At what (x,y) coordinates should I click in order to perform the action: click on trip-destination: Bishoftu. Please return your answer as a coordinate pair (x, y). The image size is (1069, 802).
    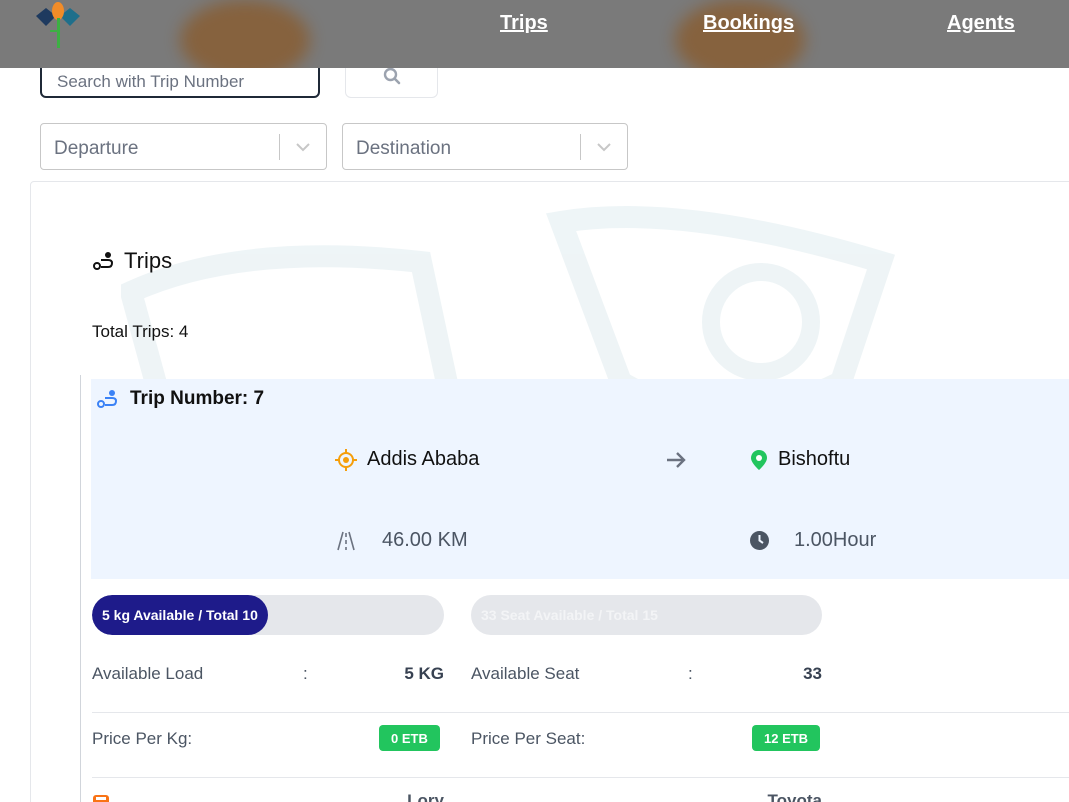
    Looking at the image, I should click on (800, 459).